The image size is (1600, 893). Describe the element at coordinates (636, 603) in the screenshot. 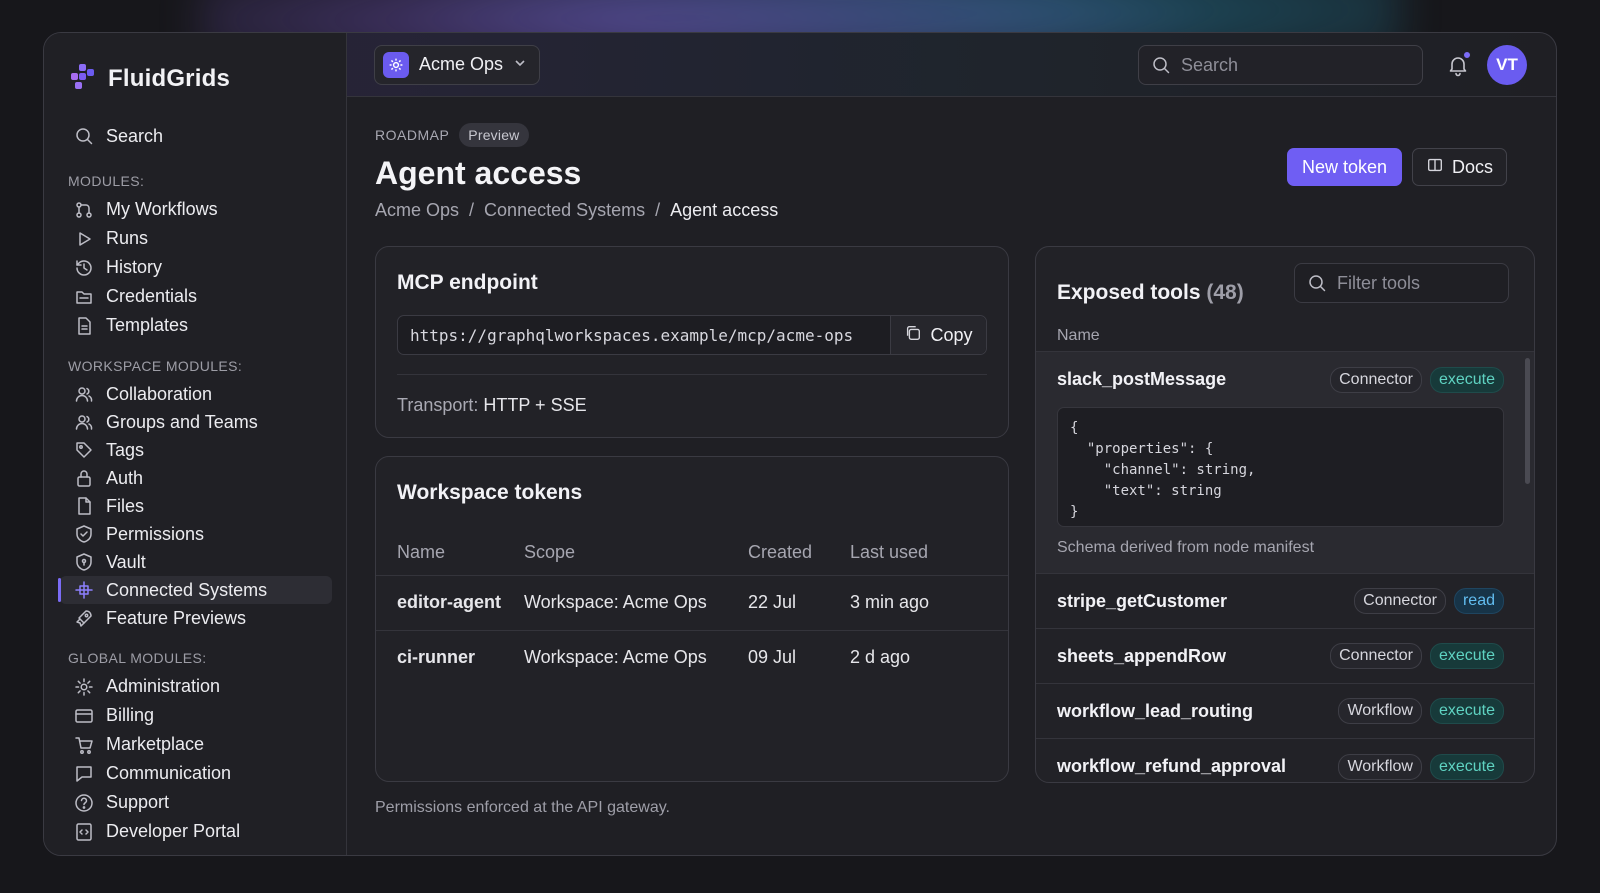

I see `token-scope: Workspace: Acme Ops` at that location.